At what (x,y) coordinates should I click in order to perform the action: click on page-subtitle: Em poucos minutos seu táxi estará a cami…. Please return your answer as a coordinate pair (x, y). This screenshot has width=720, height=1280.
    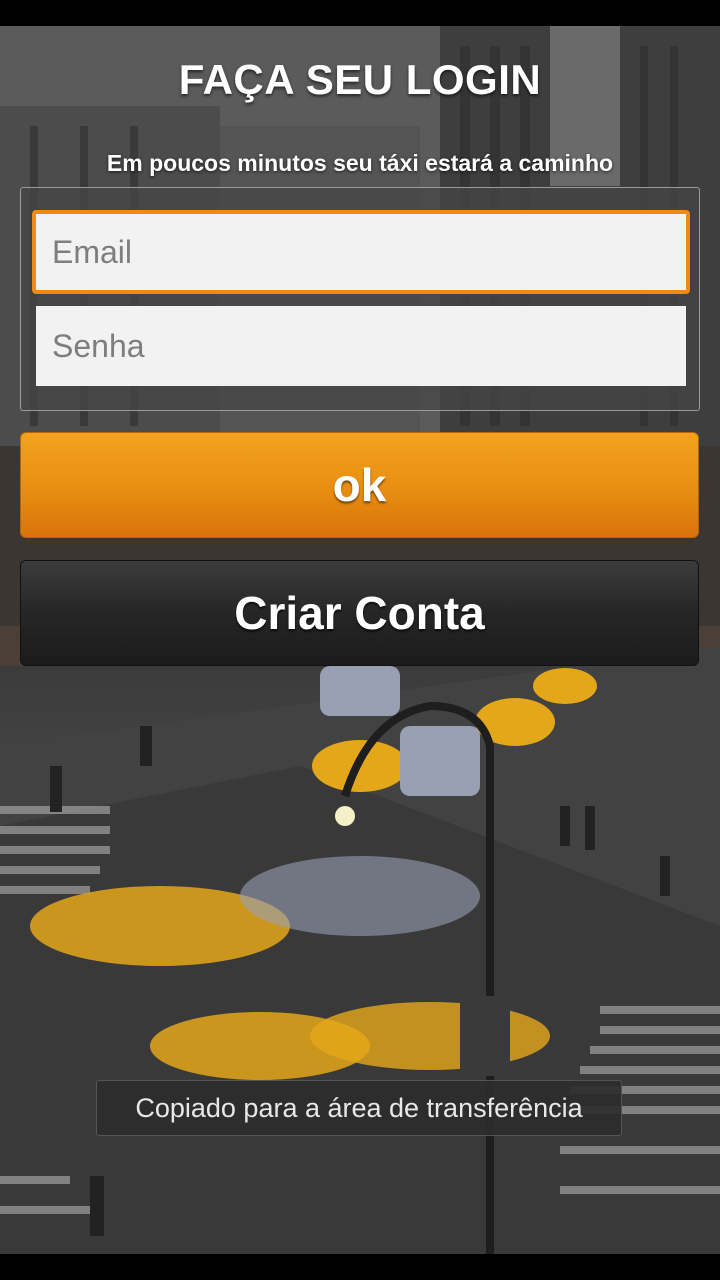
    Looking at the image, I should click on (360, 163).